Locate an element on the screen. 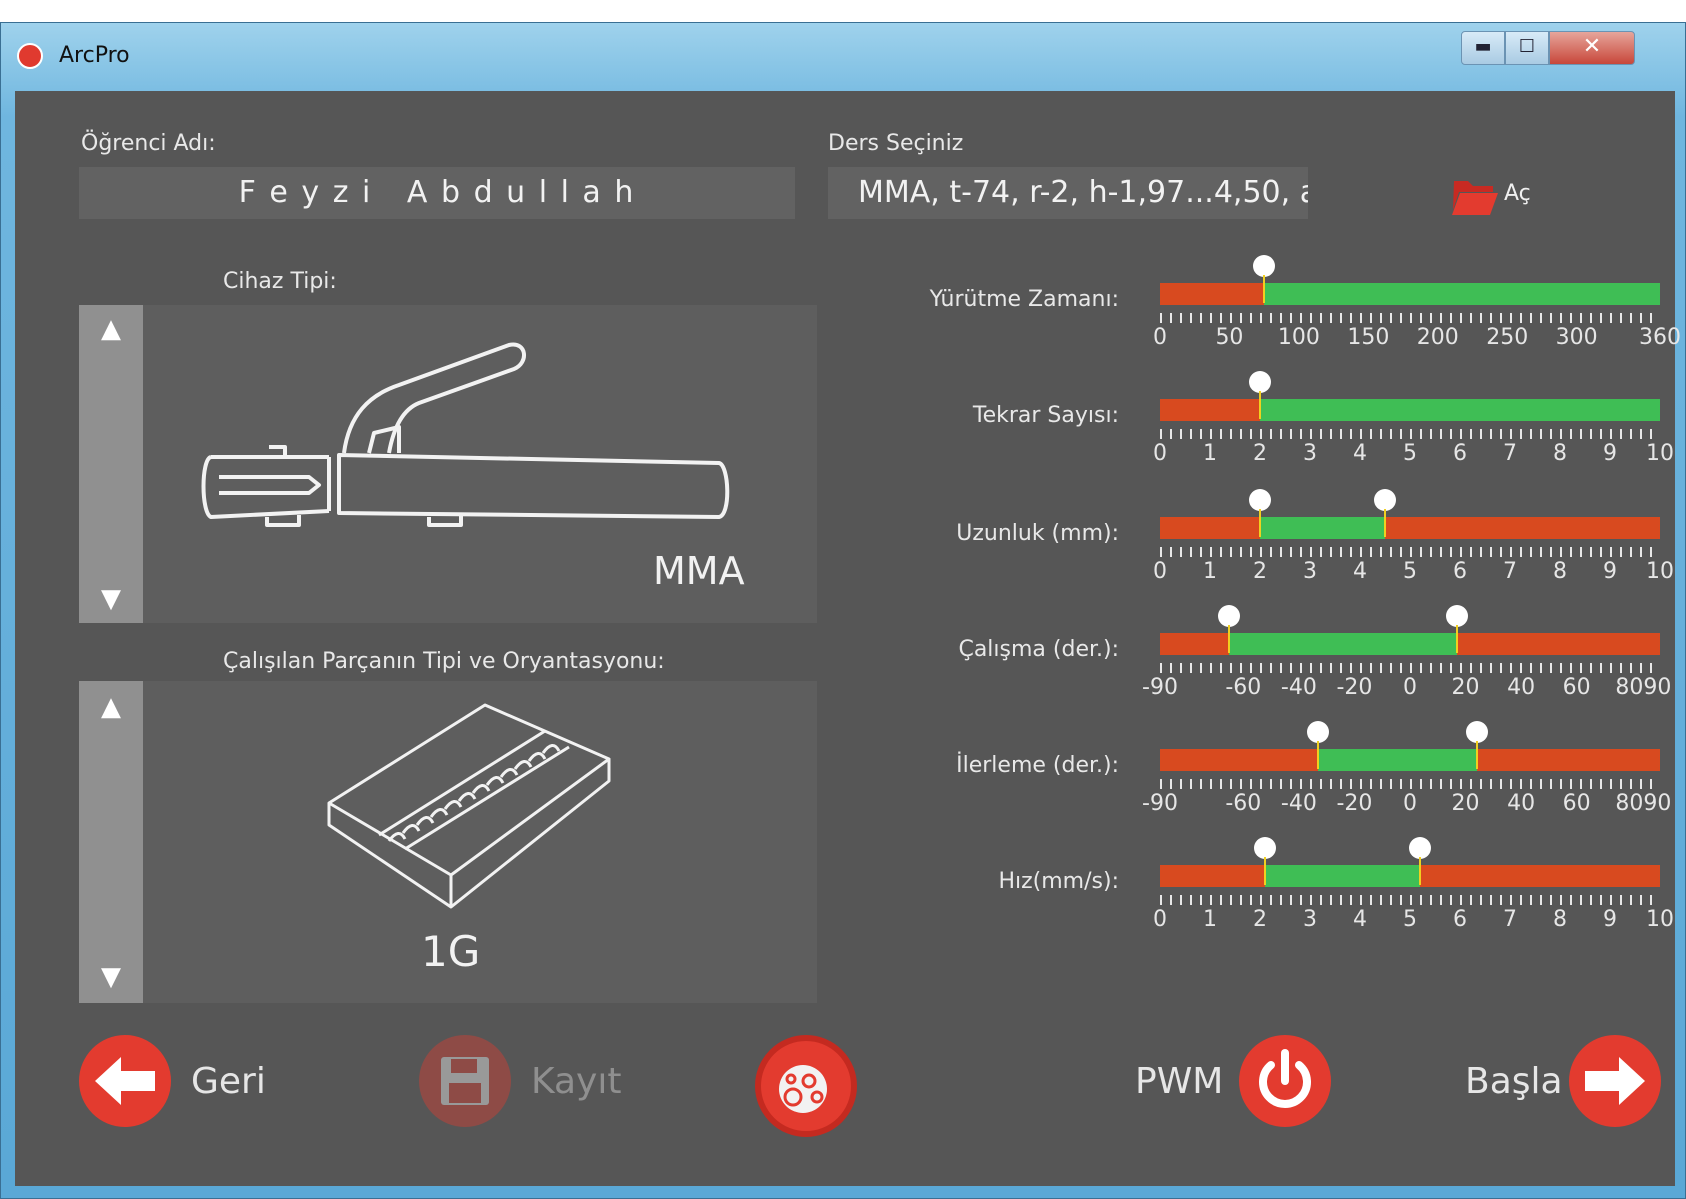 The width and height of the screenshot is (1686, 1199). slider-label: Çalışma (der.): is located at coordinates (1038, 649).